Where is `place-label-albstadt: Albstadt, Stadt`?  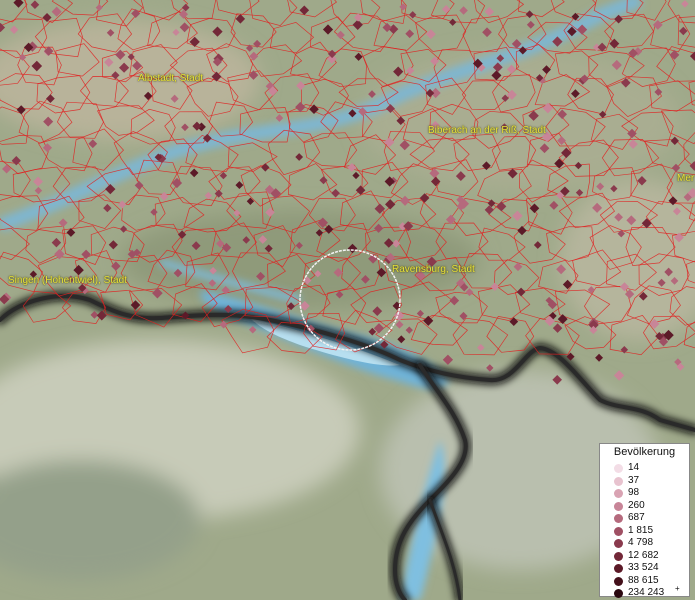
place-label-albstadt: Albstadt, Stadt is located at coordinates (170, 78).